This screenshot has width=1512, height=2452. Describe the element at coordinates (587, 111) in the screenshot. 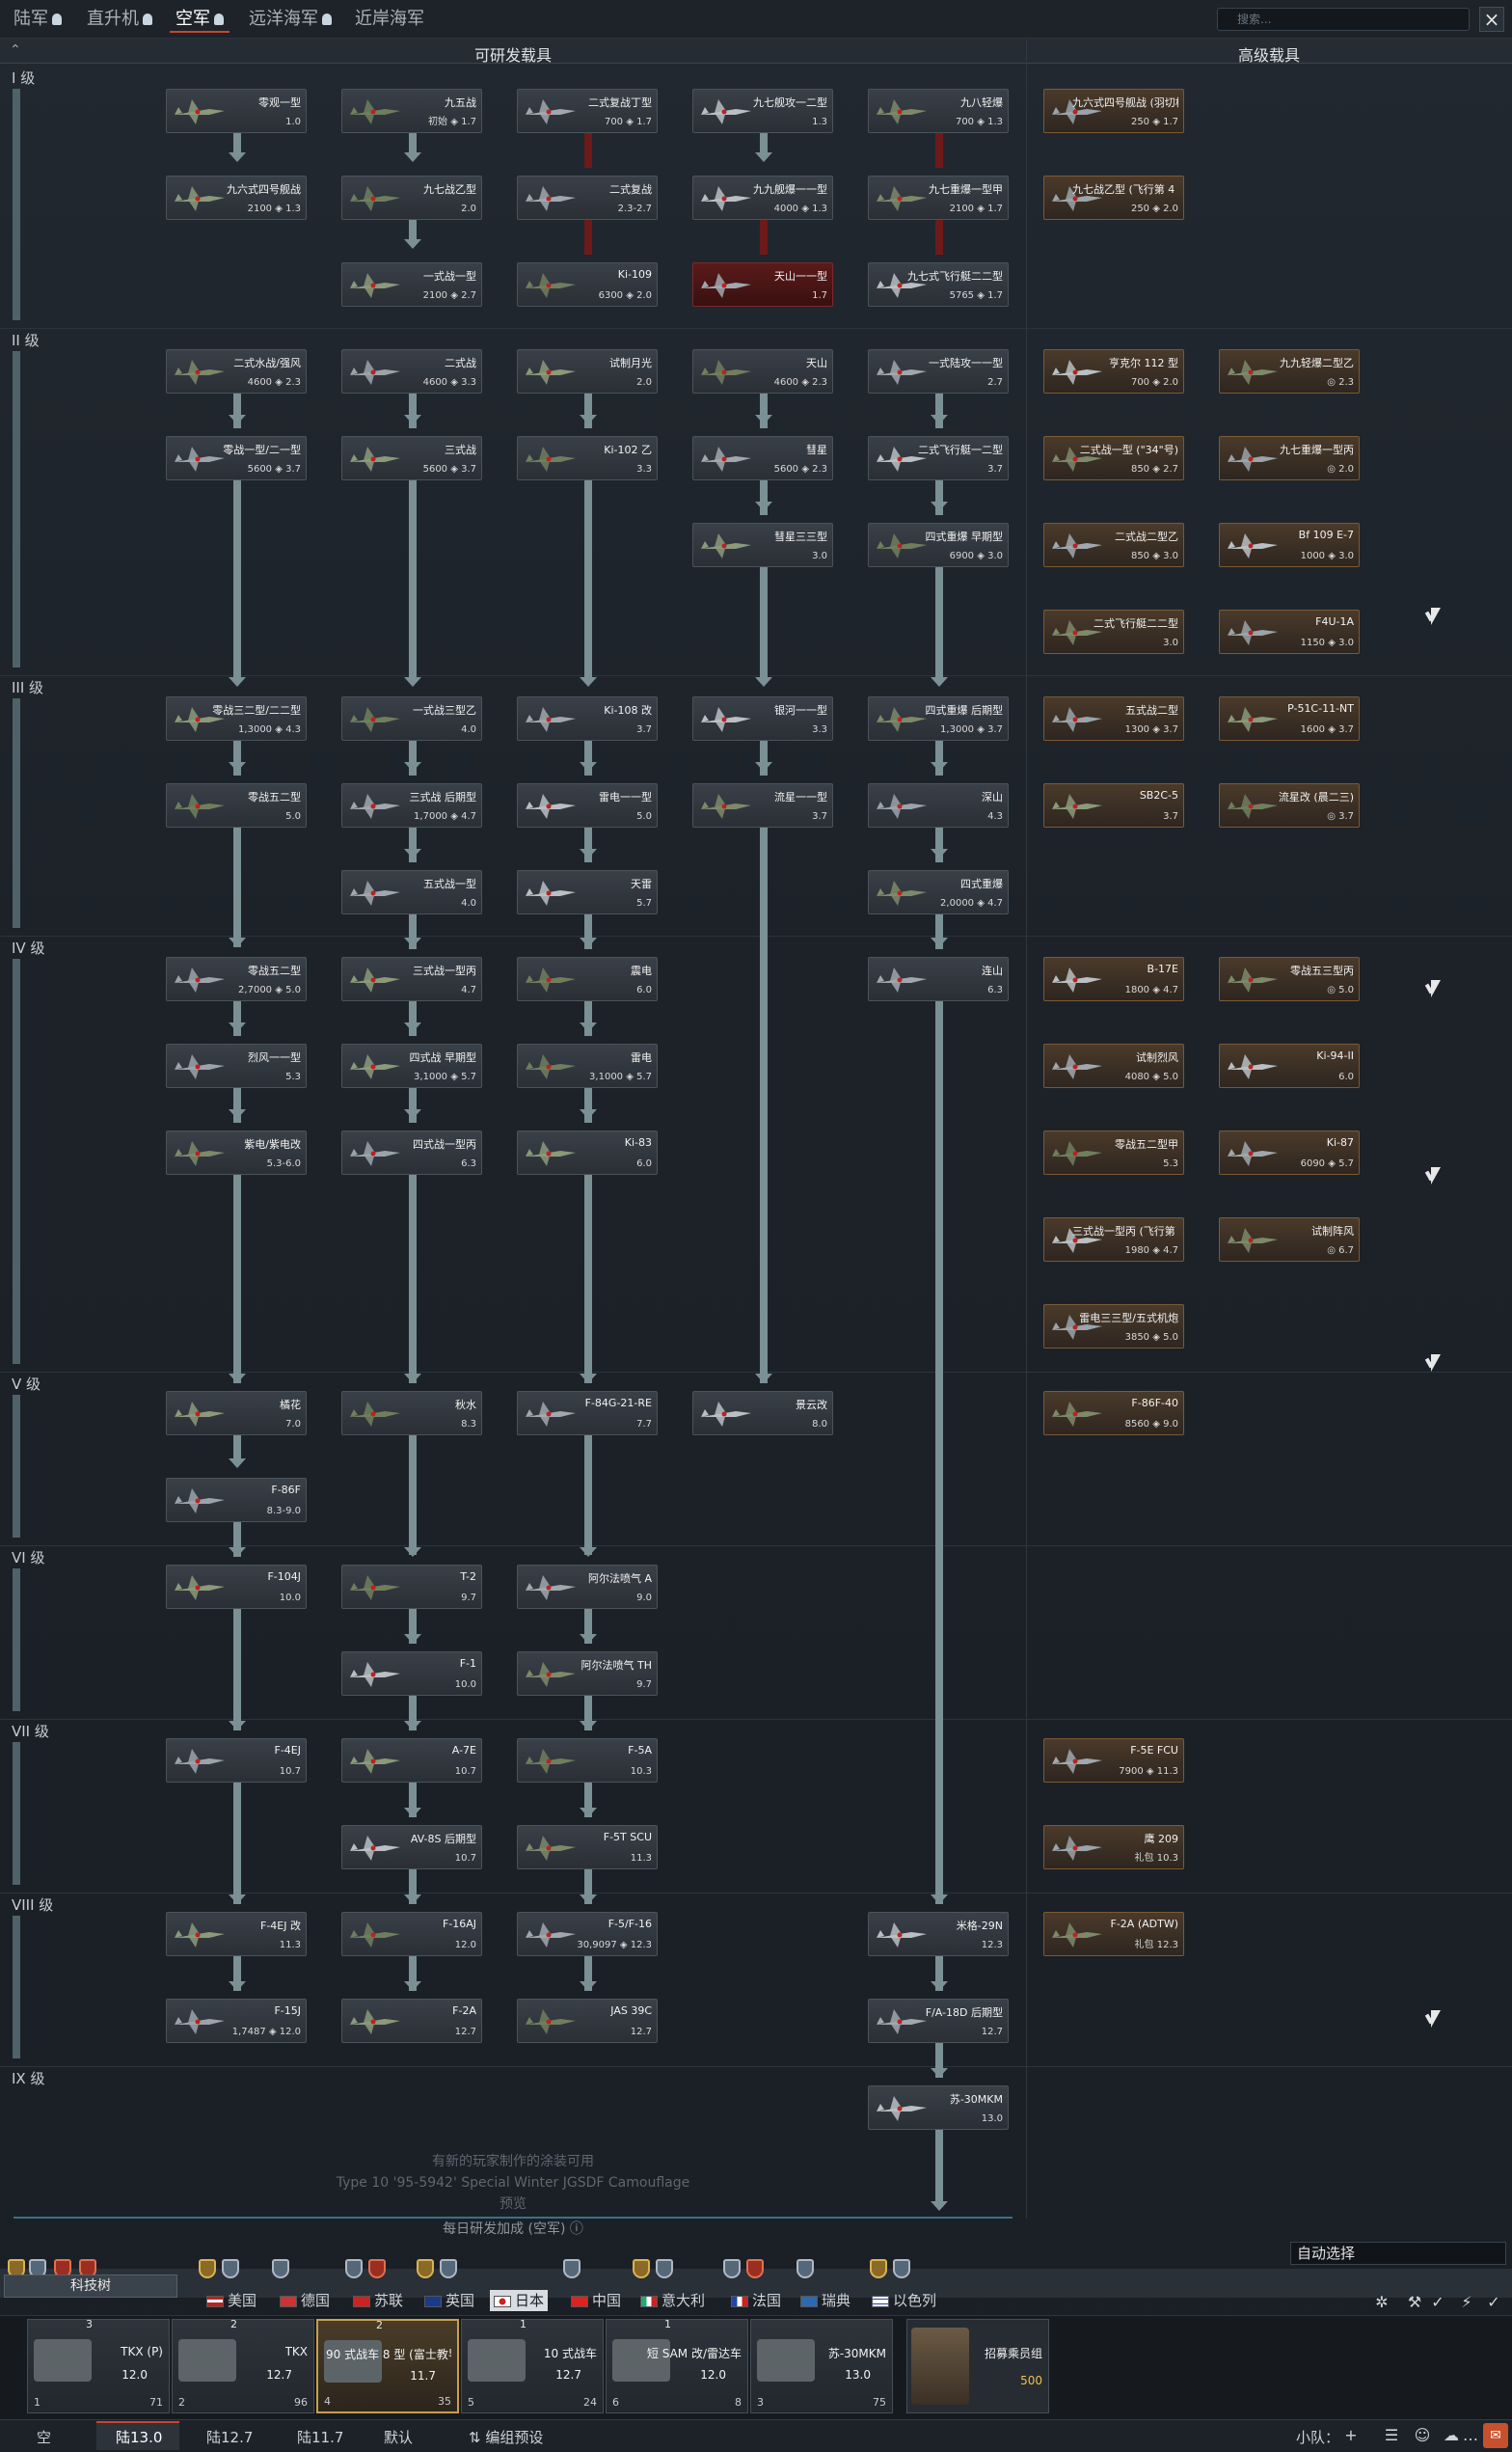

I see `vehicle-card: 二式复战丁型 700 ◈ 1.7` at that location.